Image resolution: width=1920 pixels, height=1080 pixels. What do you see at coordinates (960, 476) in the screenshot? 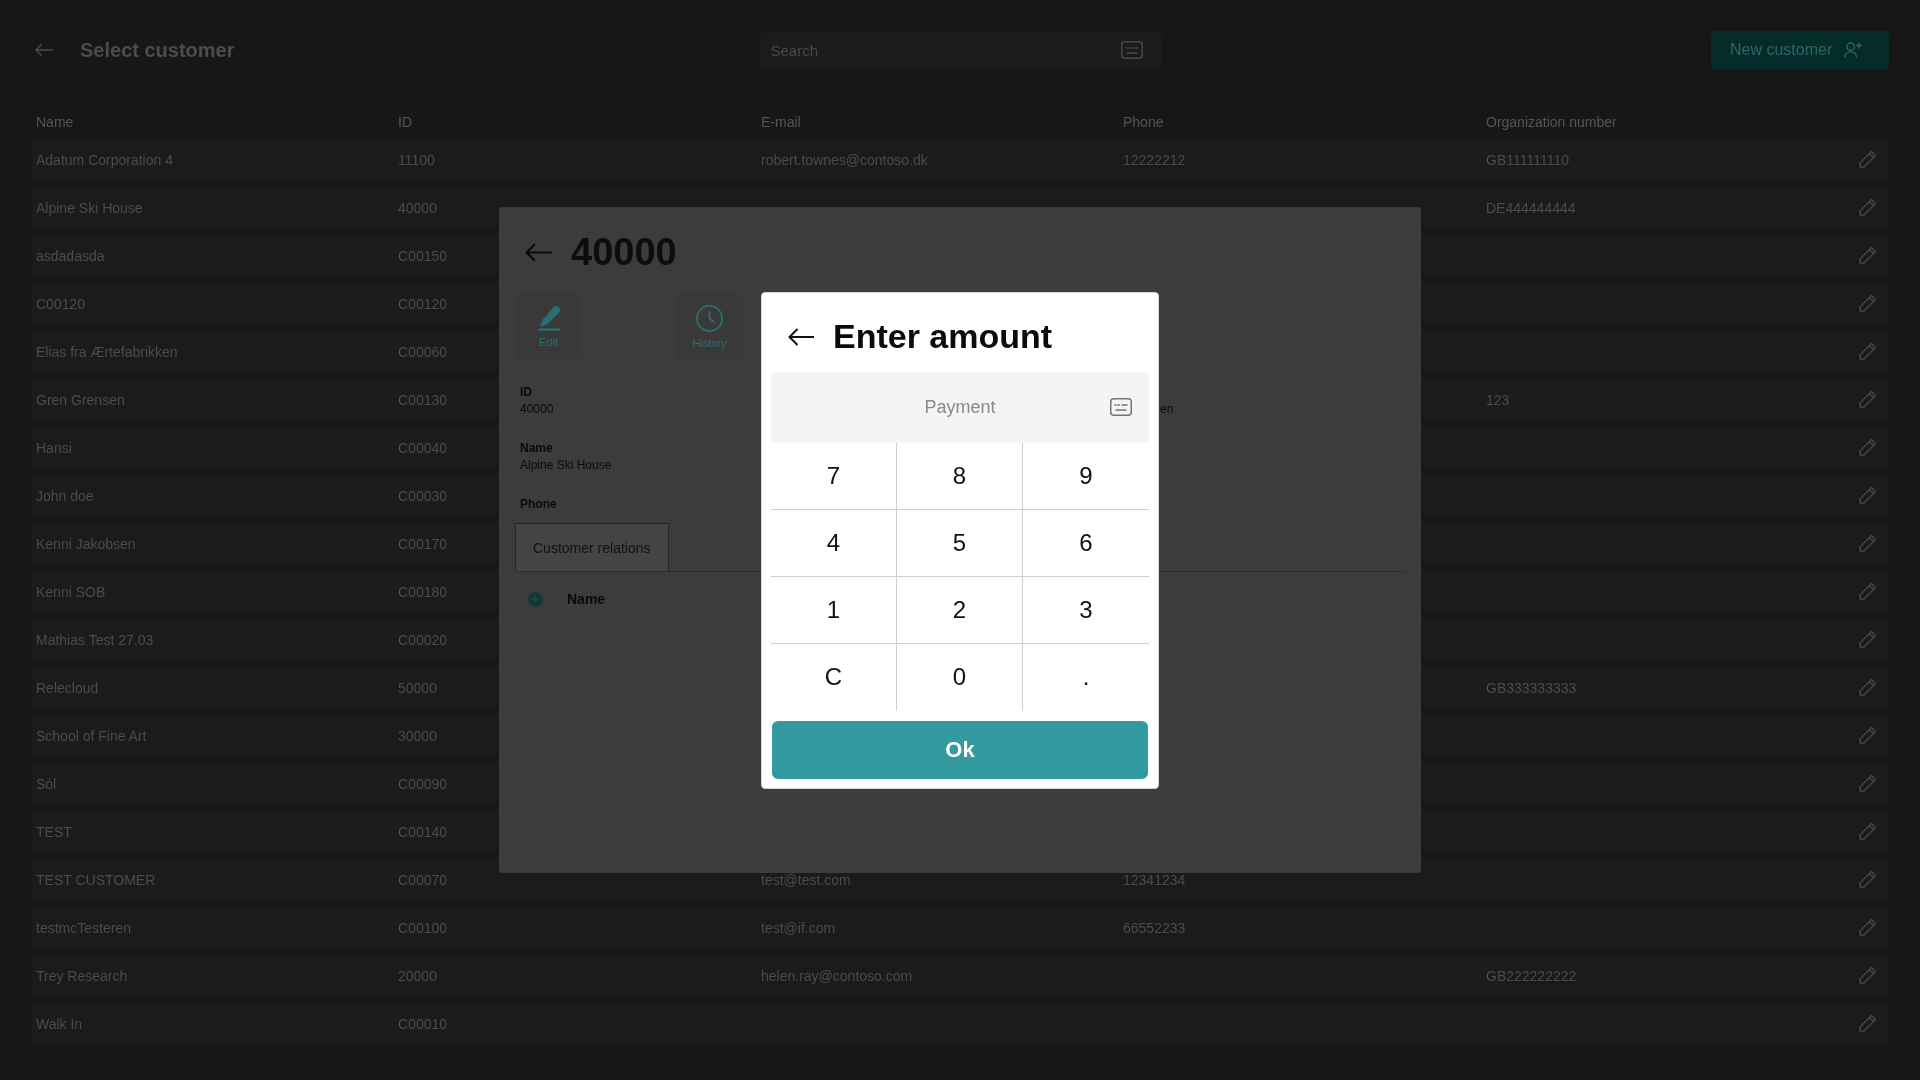
I see `keypad-key: 8` at bounding box center [960, 476].